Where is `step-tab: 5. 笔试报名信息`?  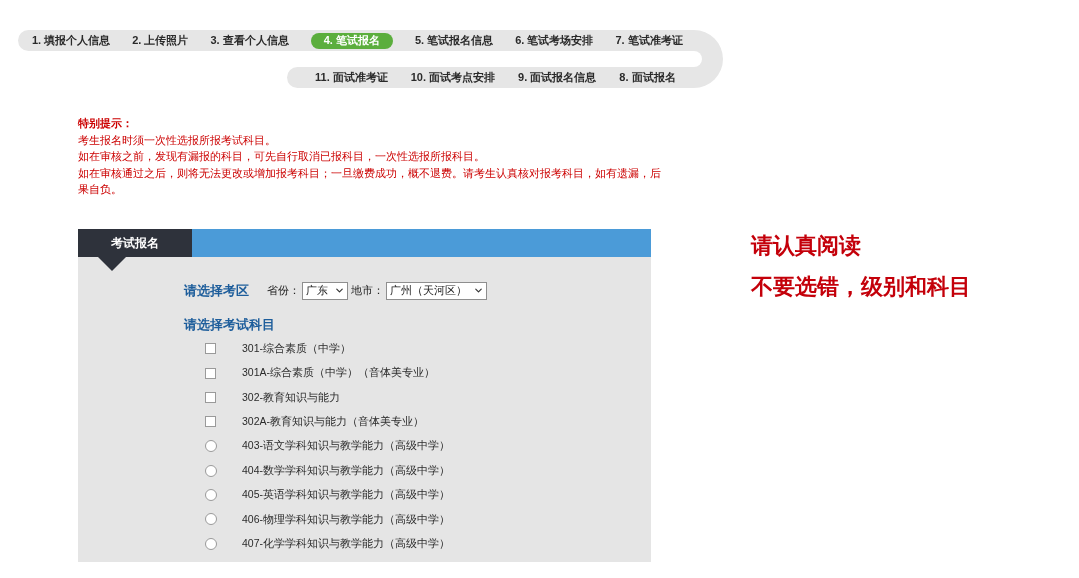
step-tab: 5. 笔试报名信息 is located at coordinates (454, 40).